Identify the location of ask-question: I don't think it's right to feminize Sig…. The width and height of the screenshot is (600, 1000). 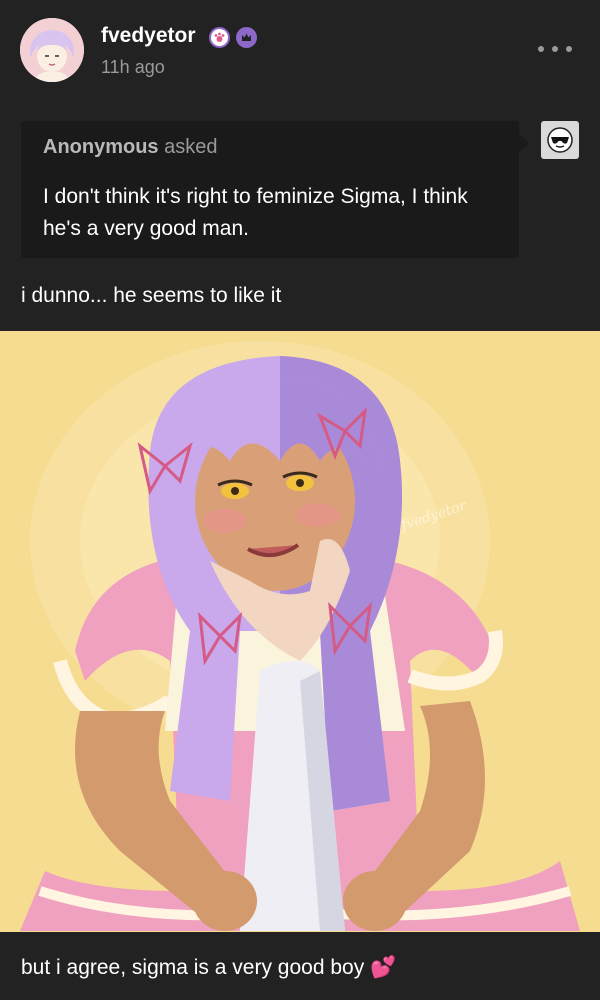
(255, 212).